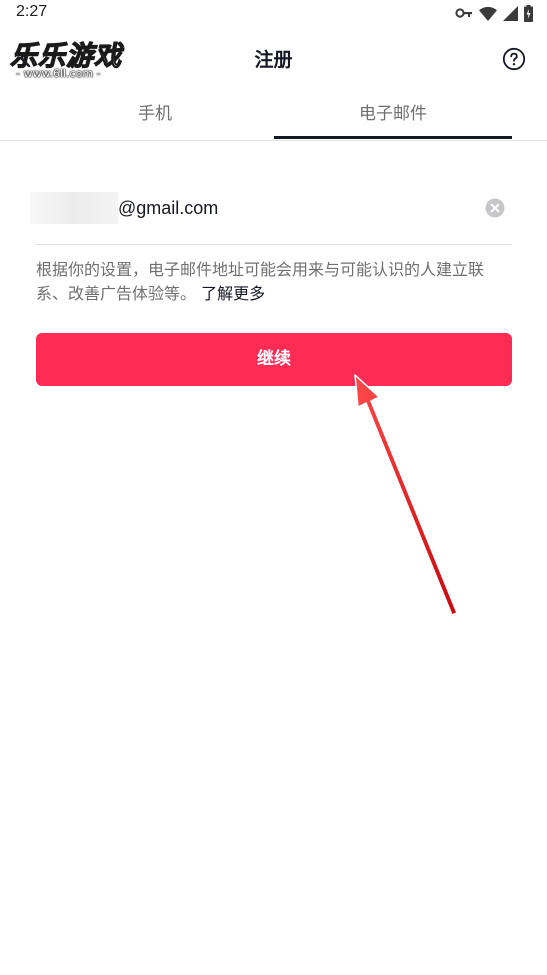 The width and height of the screenshot is (547, 975). I want to click on status-icons, so click(494, 13).